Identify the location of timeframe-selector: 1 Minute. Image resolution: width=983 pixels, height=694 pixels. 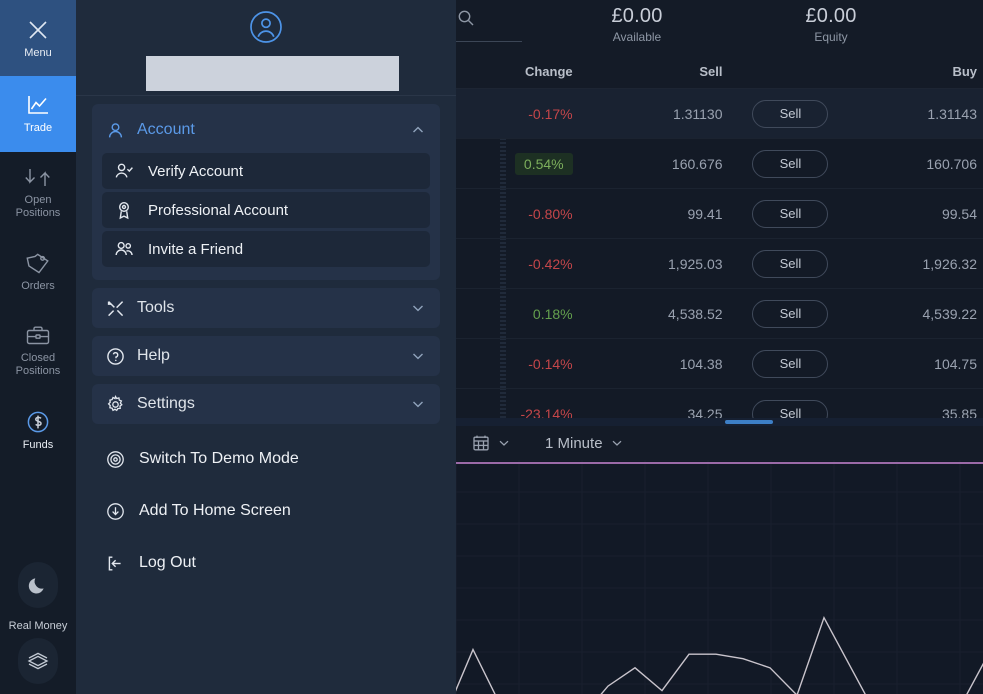
(584, 443).